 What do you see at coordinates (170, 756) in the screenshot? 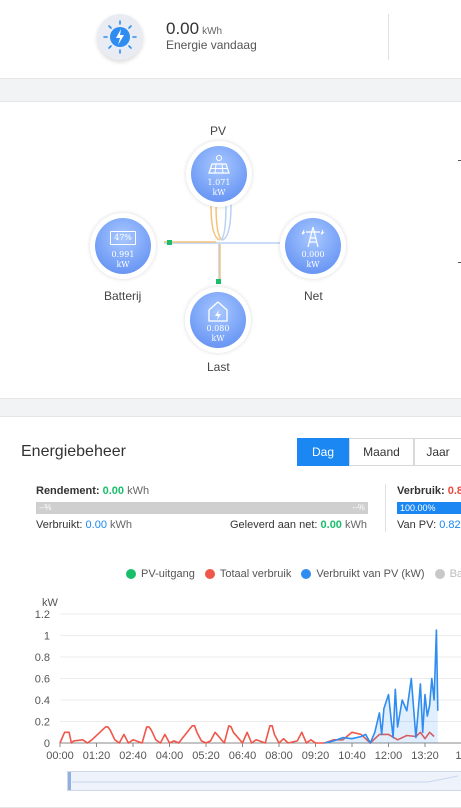
I see `x-tick-label: 04:00` at bounding box center [170, 756].